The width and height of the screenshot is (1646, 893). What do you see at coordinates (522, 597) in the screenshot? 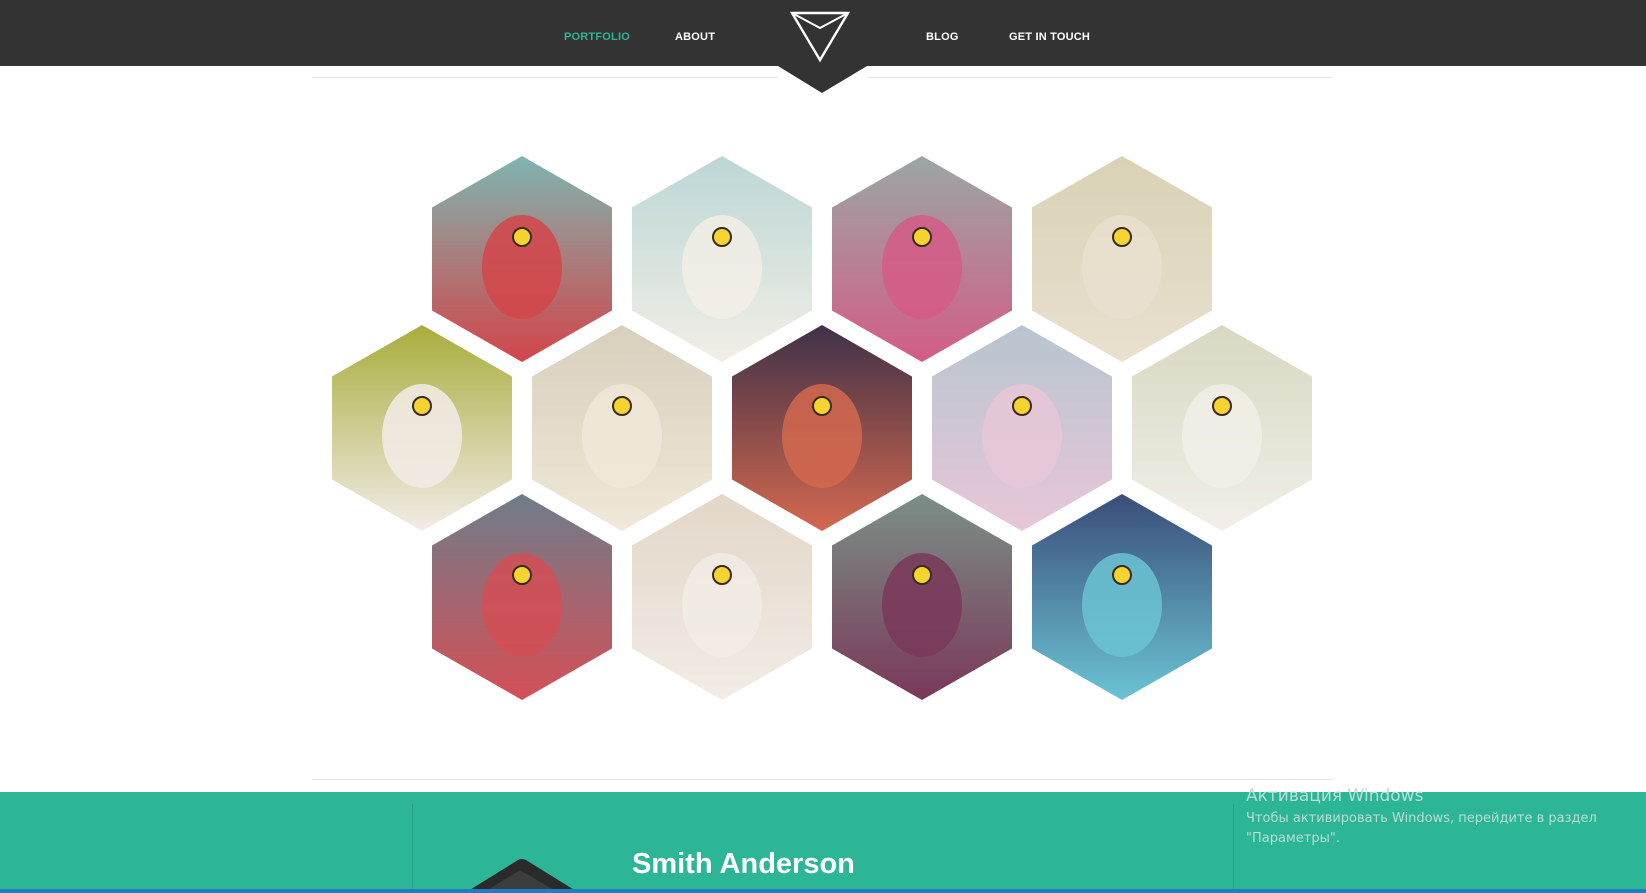
I see `portfolio-item: tiki mask monster` at bounding box center [522, 597].